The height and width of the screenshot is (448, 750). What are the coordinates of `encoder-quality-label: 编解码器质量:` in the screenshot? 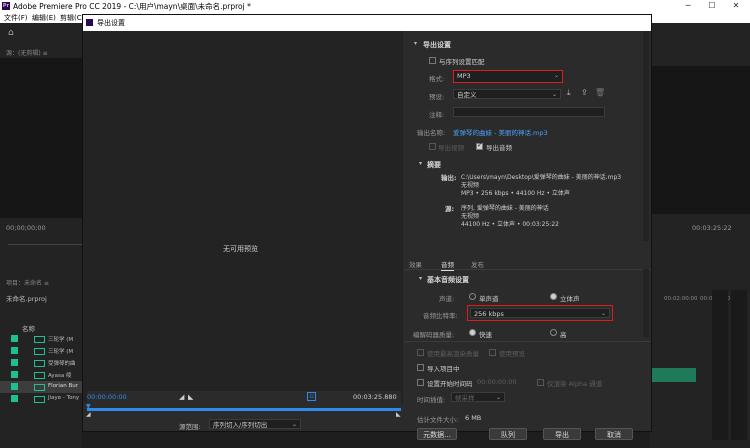 It's located at (434, 335).